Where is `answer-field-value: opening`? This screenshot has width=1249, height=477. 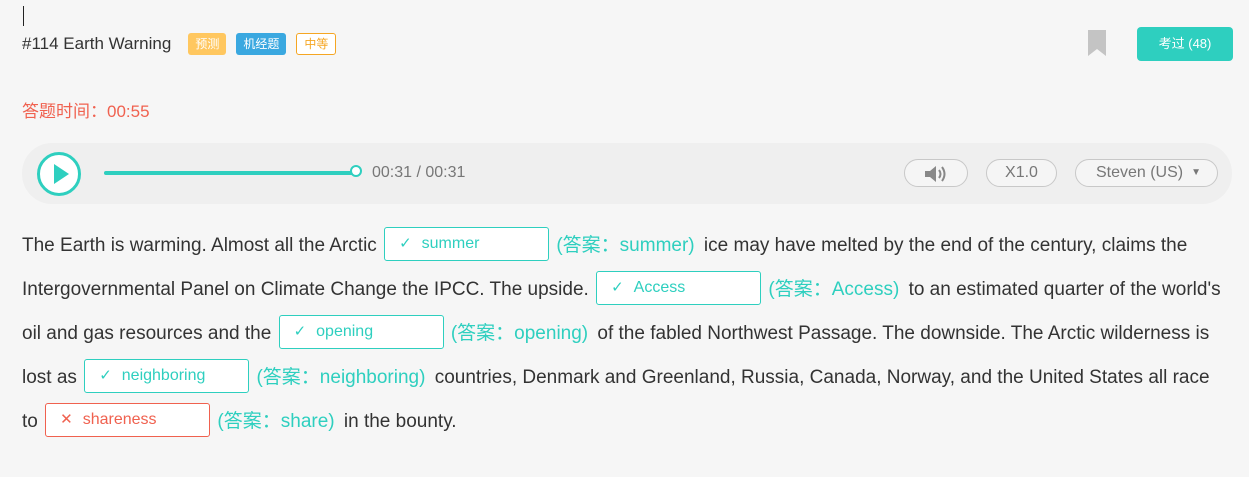 answer-field-value: opening is located at coordinates (345, 331).